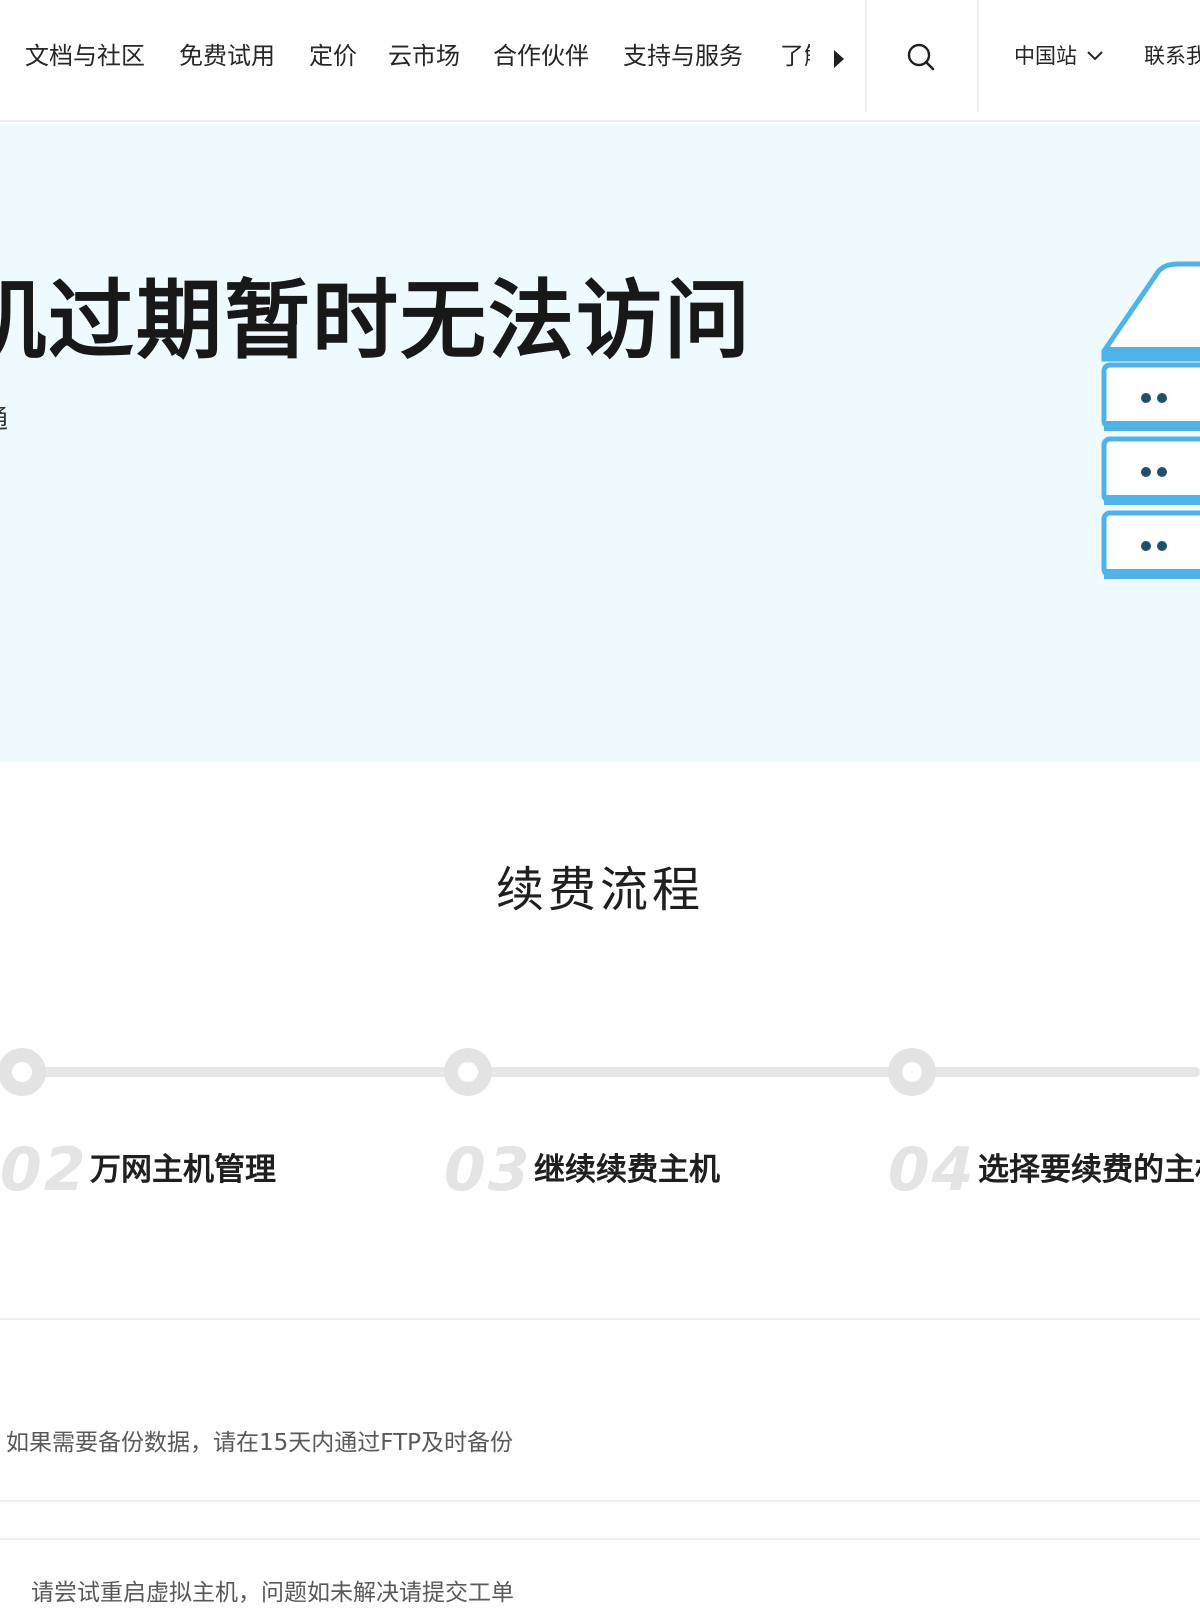 The width and height of the screenshot is (1200, 1611). I want to click on hero-subtitle: 通, so click(4, 420).